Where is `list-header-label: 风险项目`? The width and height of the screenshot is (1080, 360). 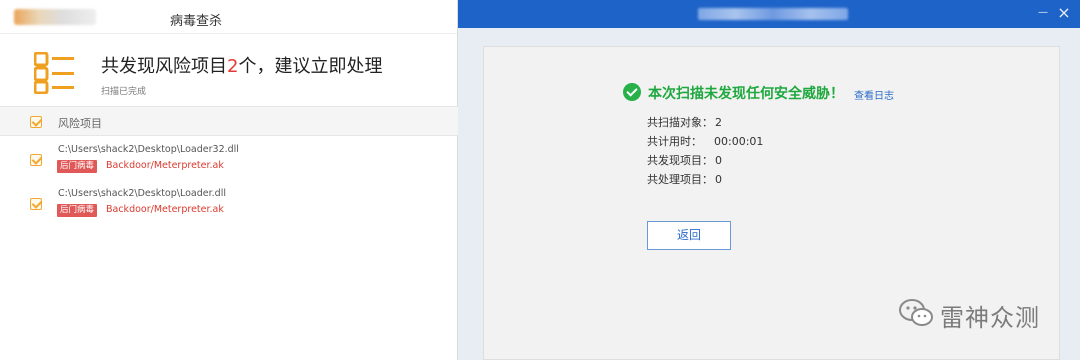
list-header-label: 风险项目 is located at coordinates (80, 123).